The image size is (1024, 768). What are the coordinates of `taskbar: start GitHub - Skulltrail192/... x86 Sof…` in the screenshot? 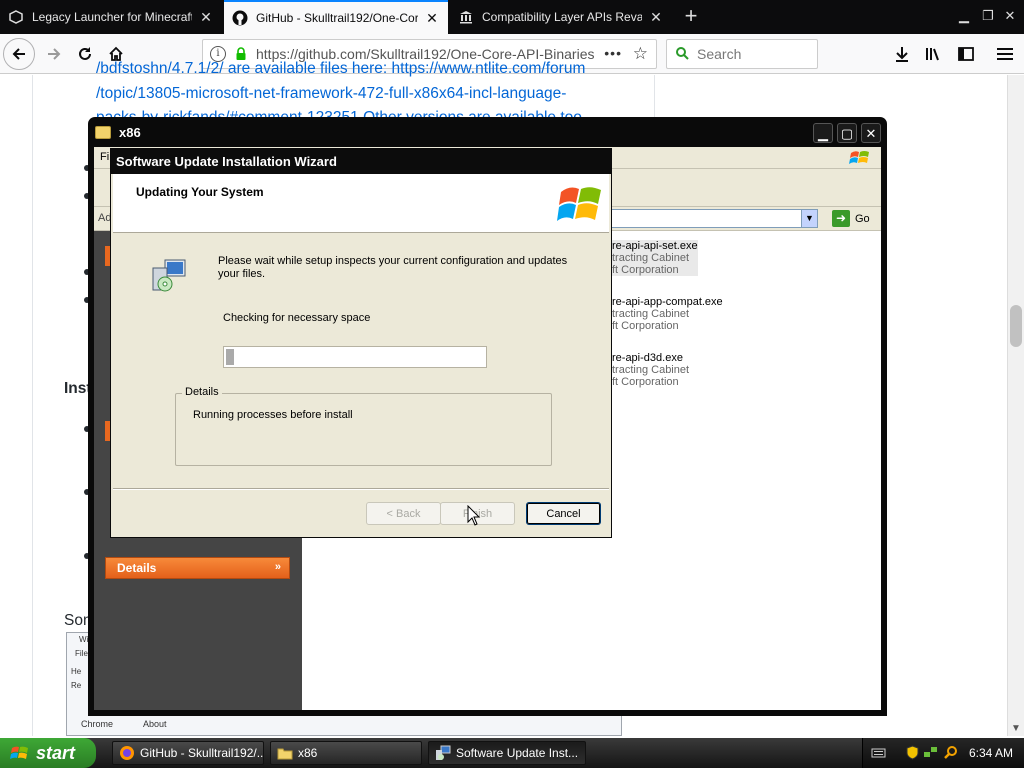 It's located at (512, 753).